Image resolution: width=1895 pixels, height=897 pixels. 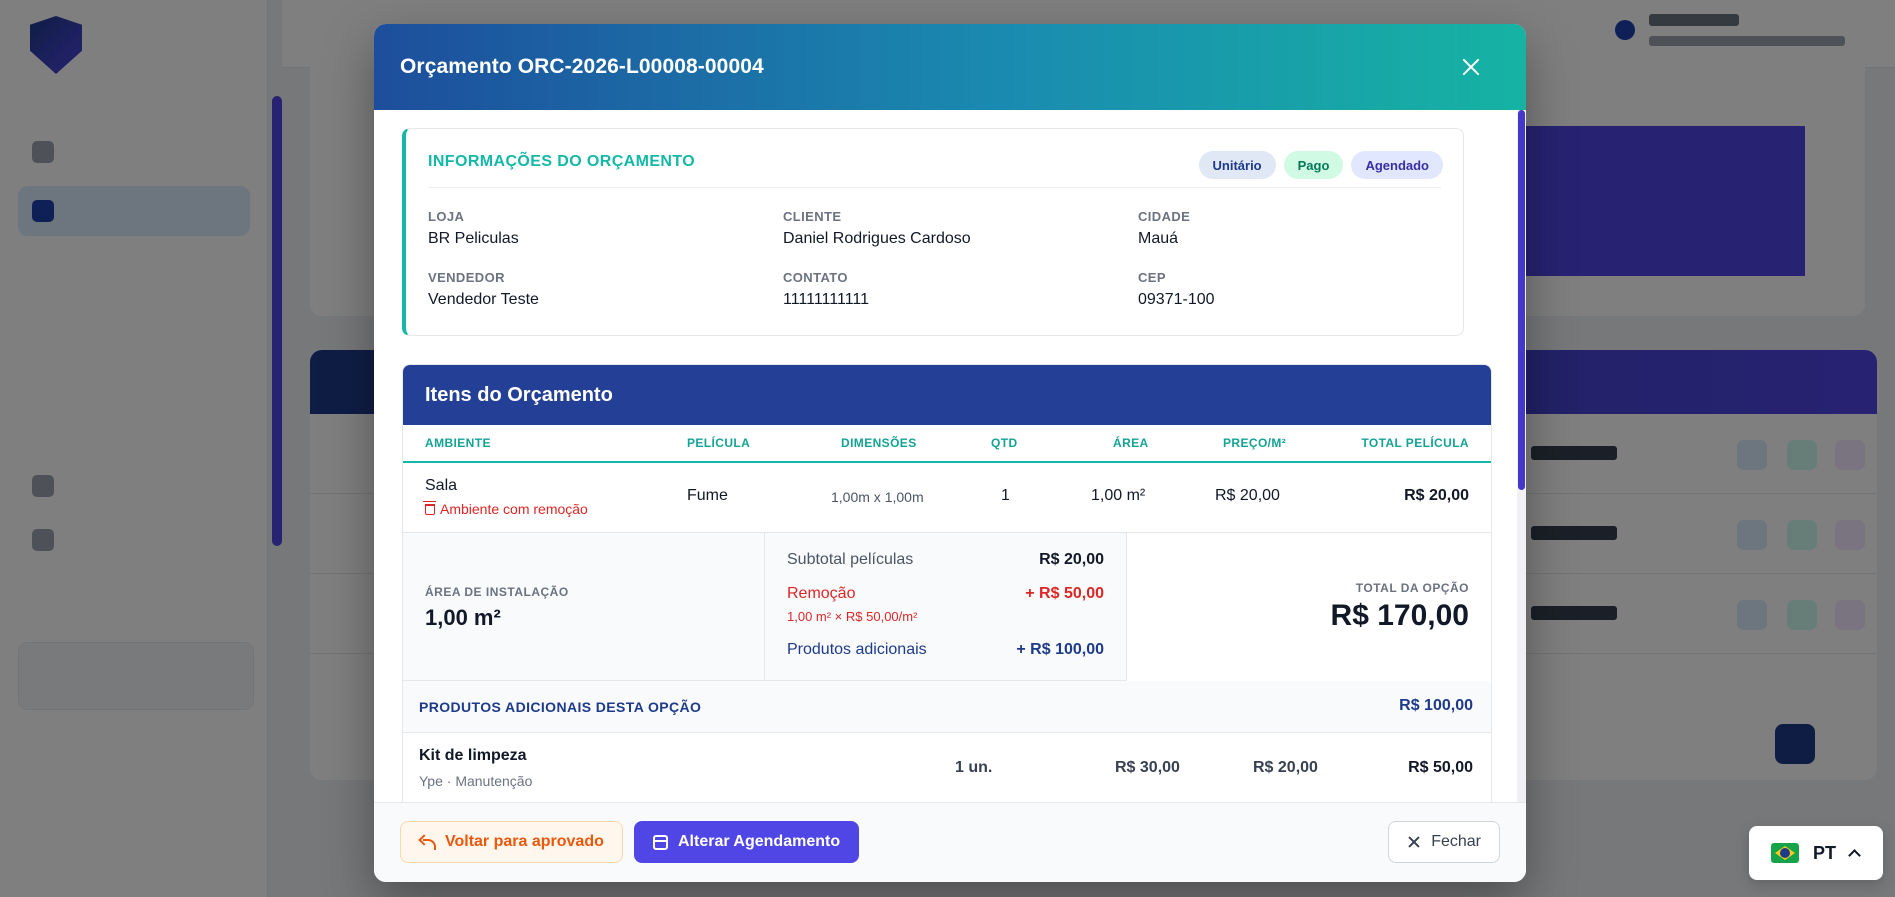 I want to click on brazil-flag-icon, so click(x=1785, y=853).